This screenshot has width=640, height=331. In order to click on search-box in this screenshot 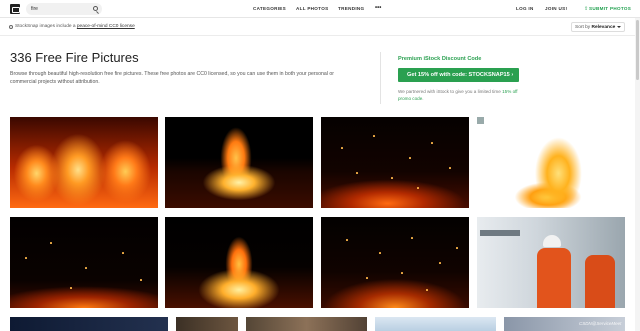, I will do `click(64, 9)`.